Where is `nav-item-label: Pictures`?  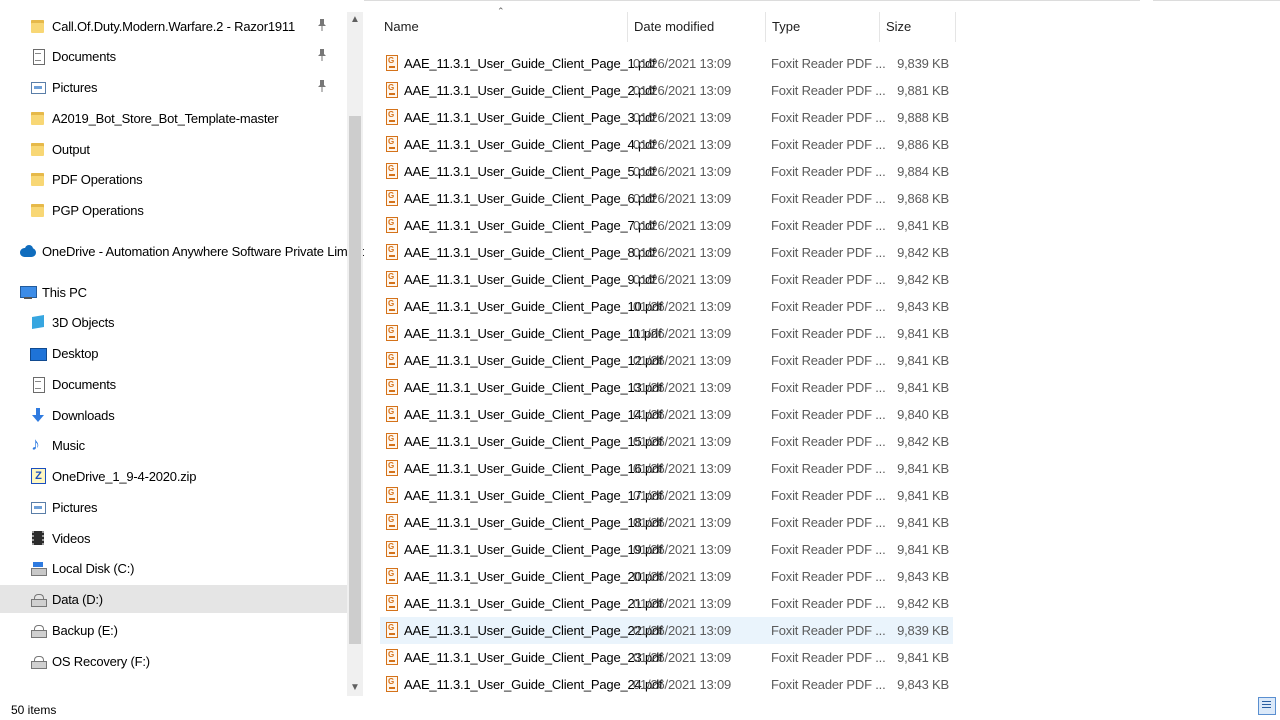
nav-item-label: Pictures is located at coordinates (75, 507).